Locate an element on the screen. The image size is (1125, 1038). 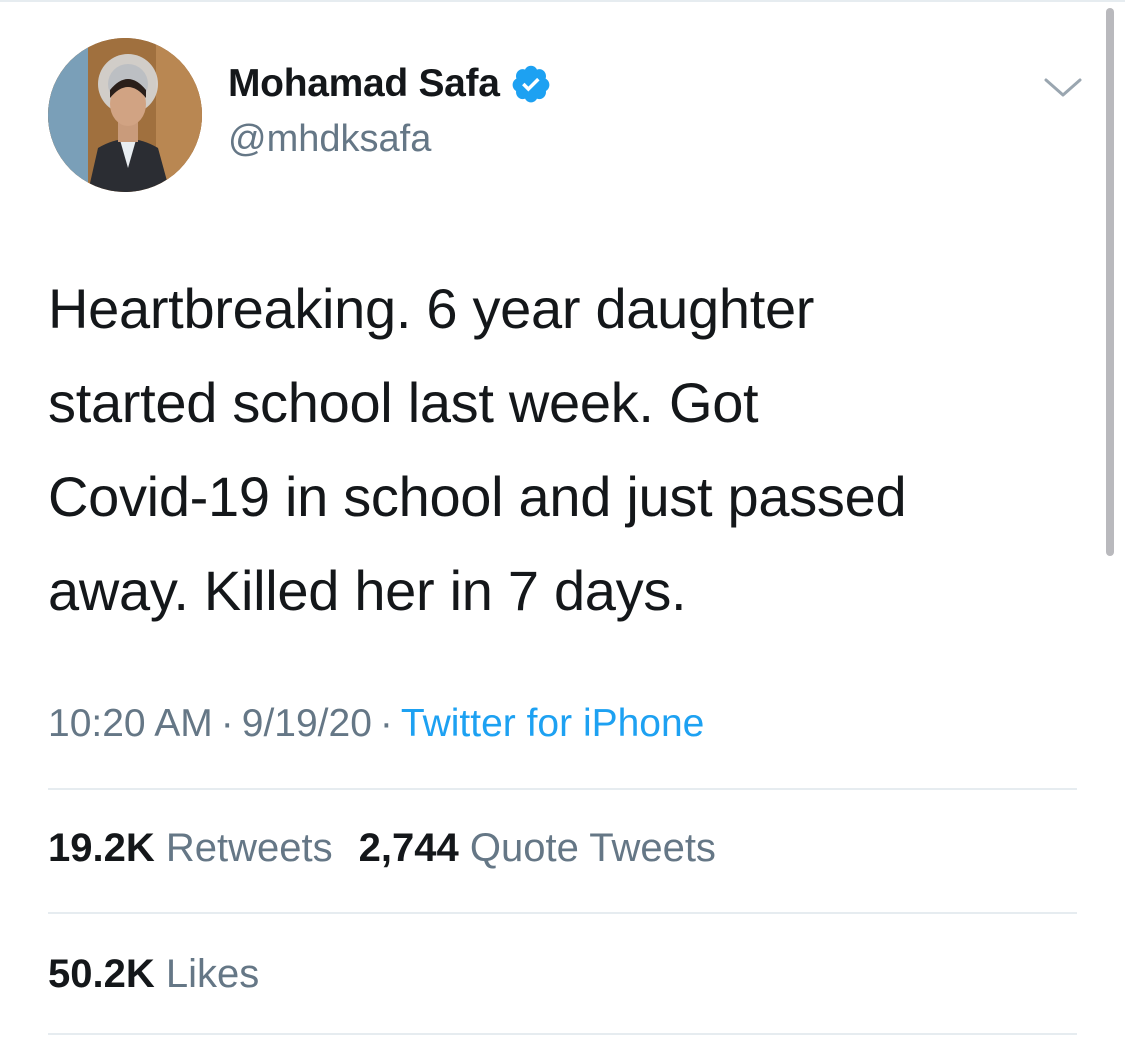
tweet-metadata: 10:20 AM · 9/19/20 · Twitter for iPhone is located at coordinates (376, 724).